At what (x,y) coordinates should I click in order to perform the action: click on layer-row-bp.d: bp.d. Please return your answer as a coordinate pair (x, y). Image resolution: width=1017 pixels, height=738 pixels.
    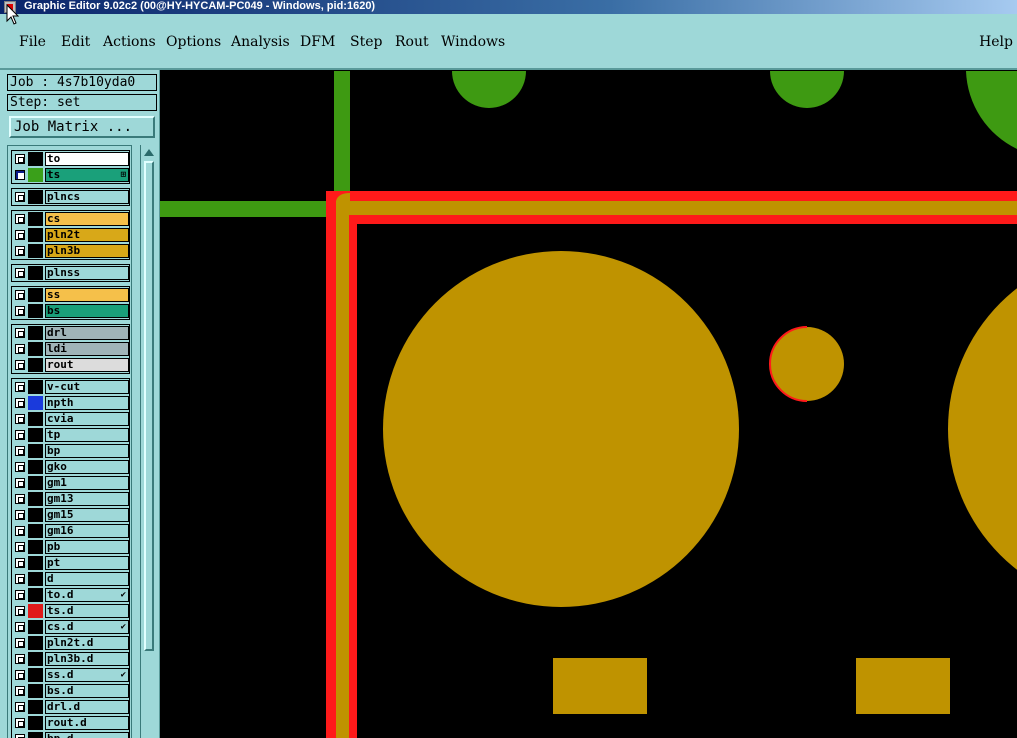
    Looking at the image, I should click on (70, 734).